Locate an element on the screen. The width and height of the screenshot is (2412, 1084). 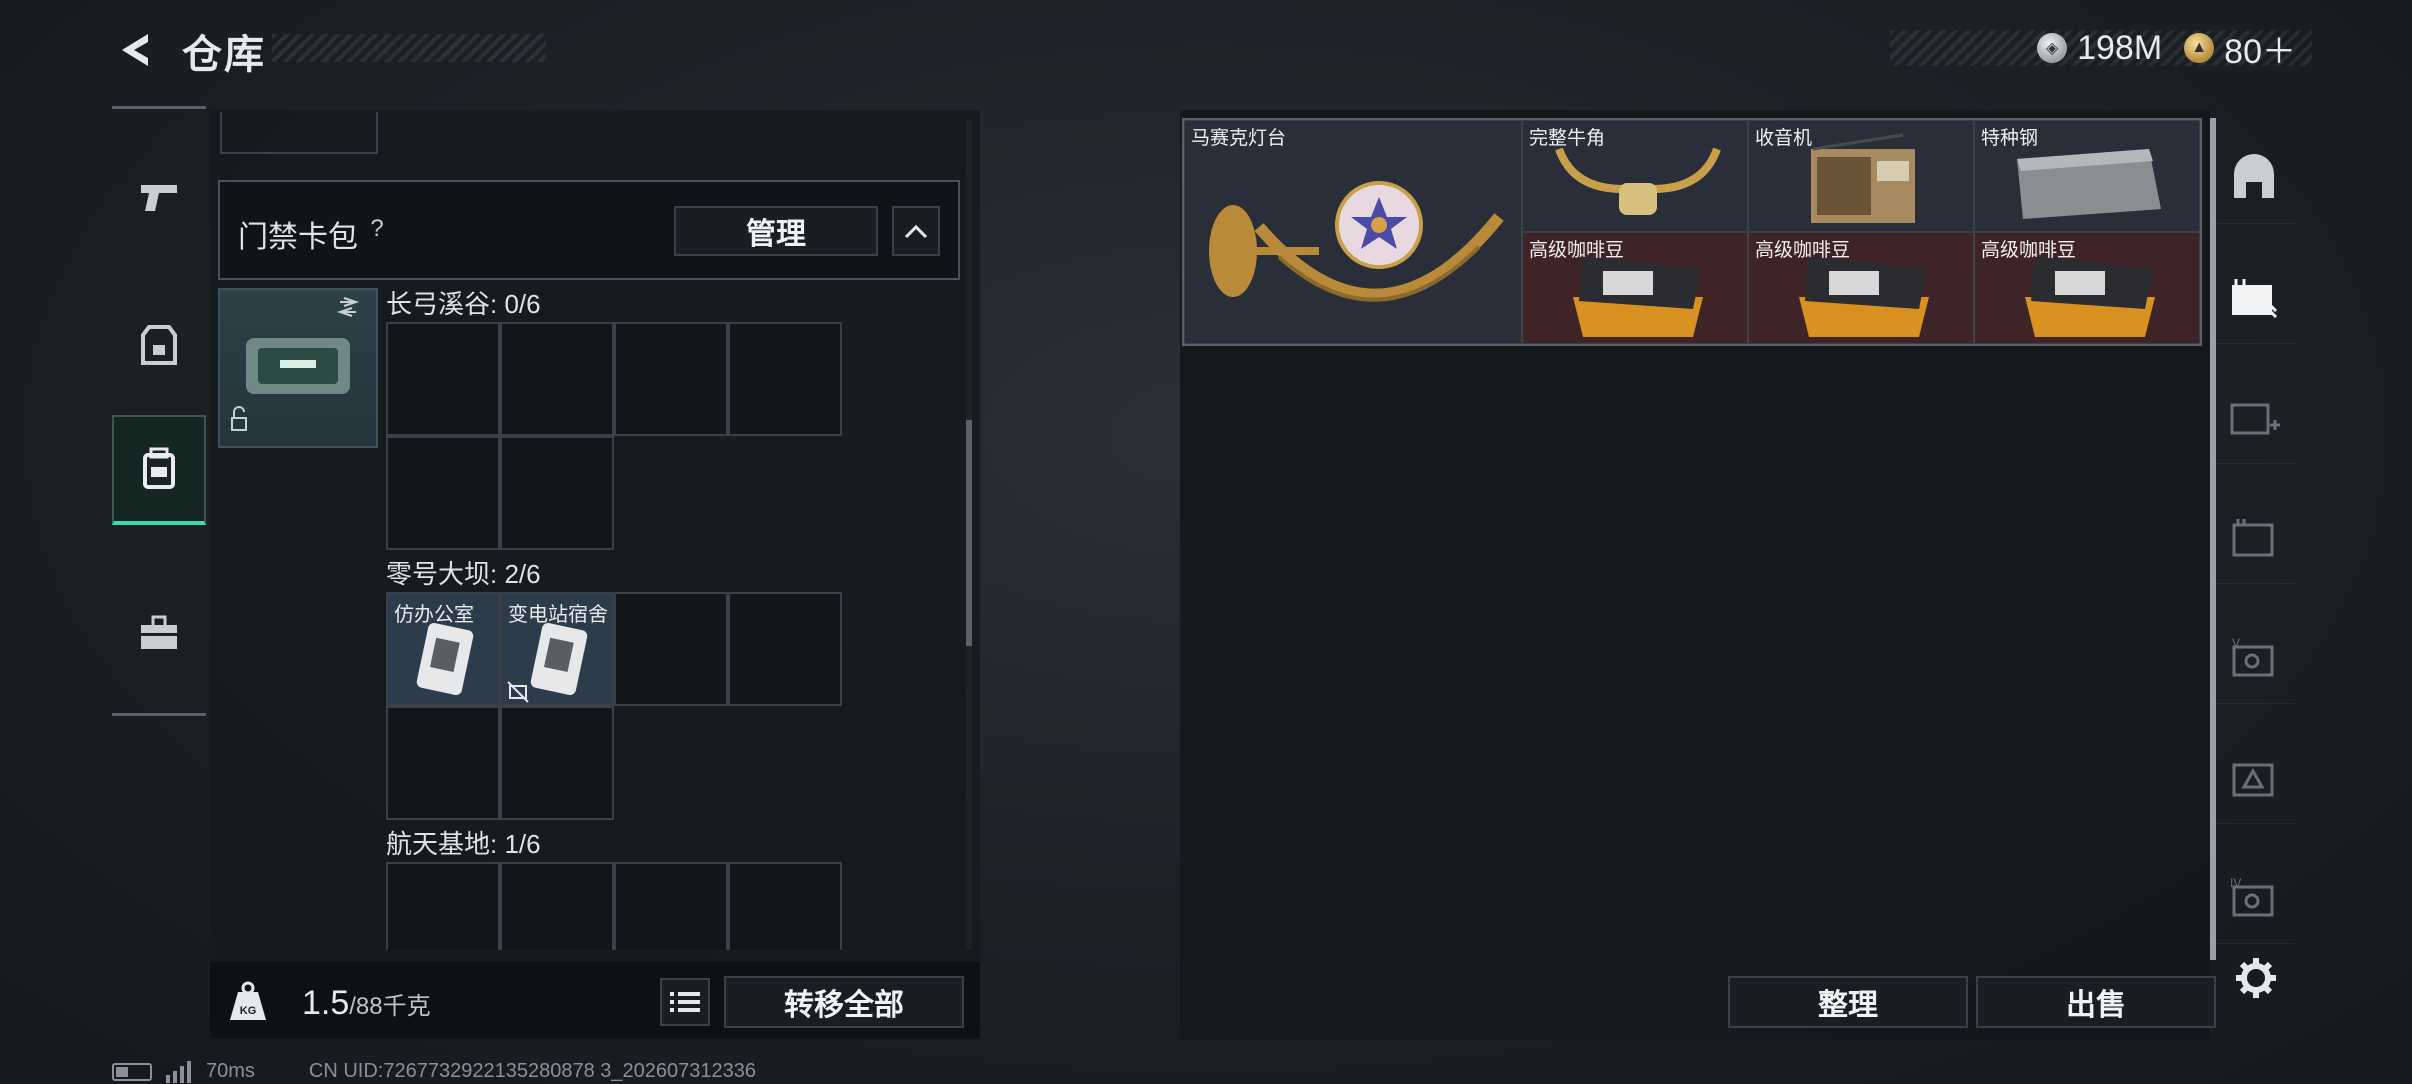
list-icon is located at coordinates (685, 1002).